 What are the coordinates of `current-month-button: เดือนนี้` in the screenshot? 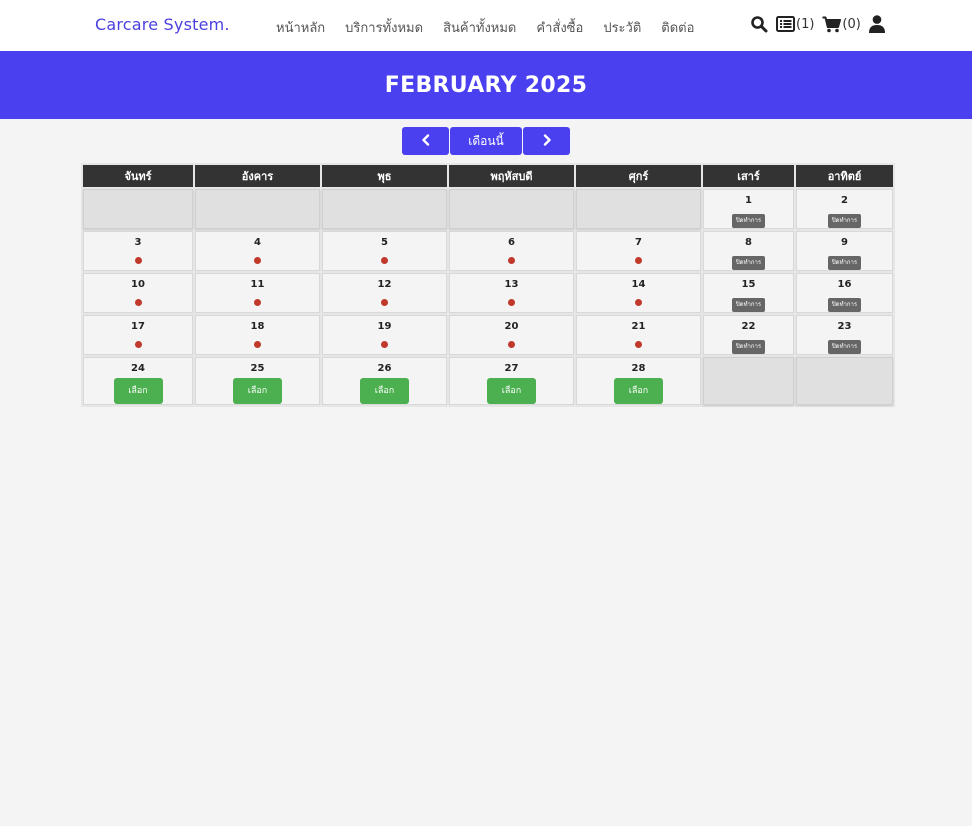 It's located at (486, 141).